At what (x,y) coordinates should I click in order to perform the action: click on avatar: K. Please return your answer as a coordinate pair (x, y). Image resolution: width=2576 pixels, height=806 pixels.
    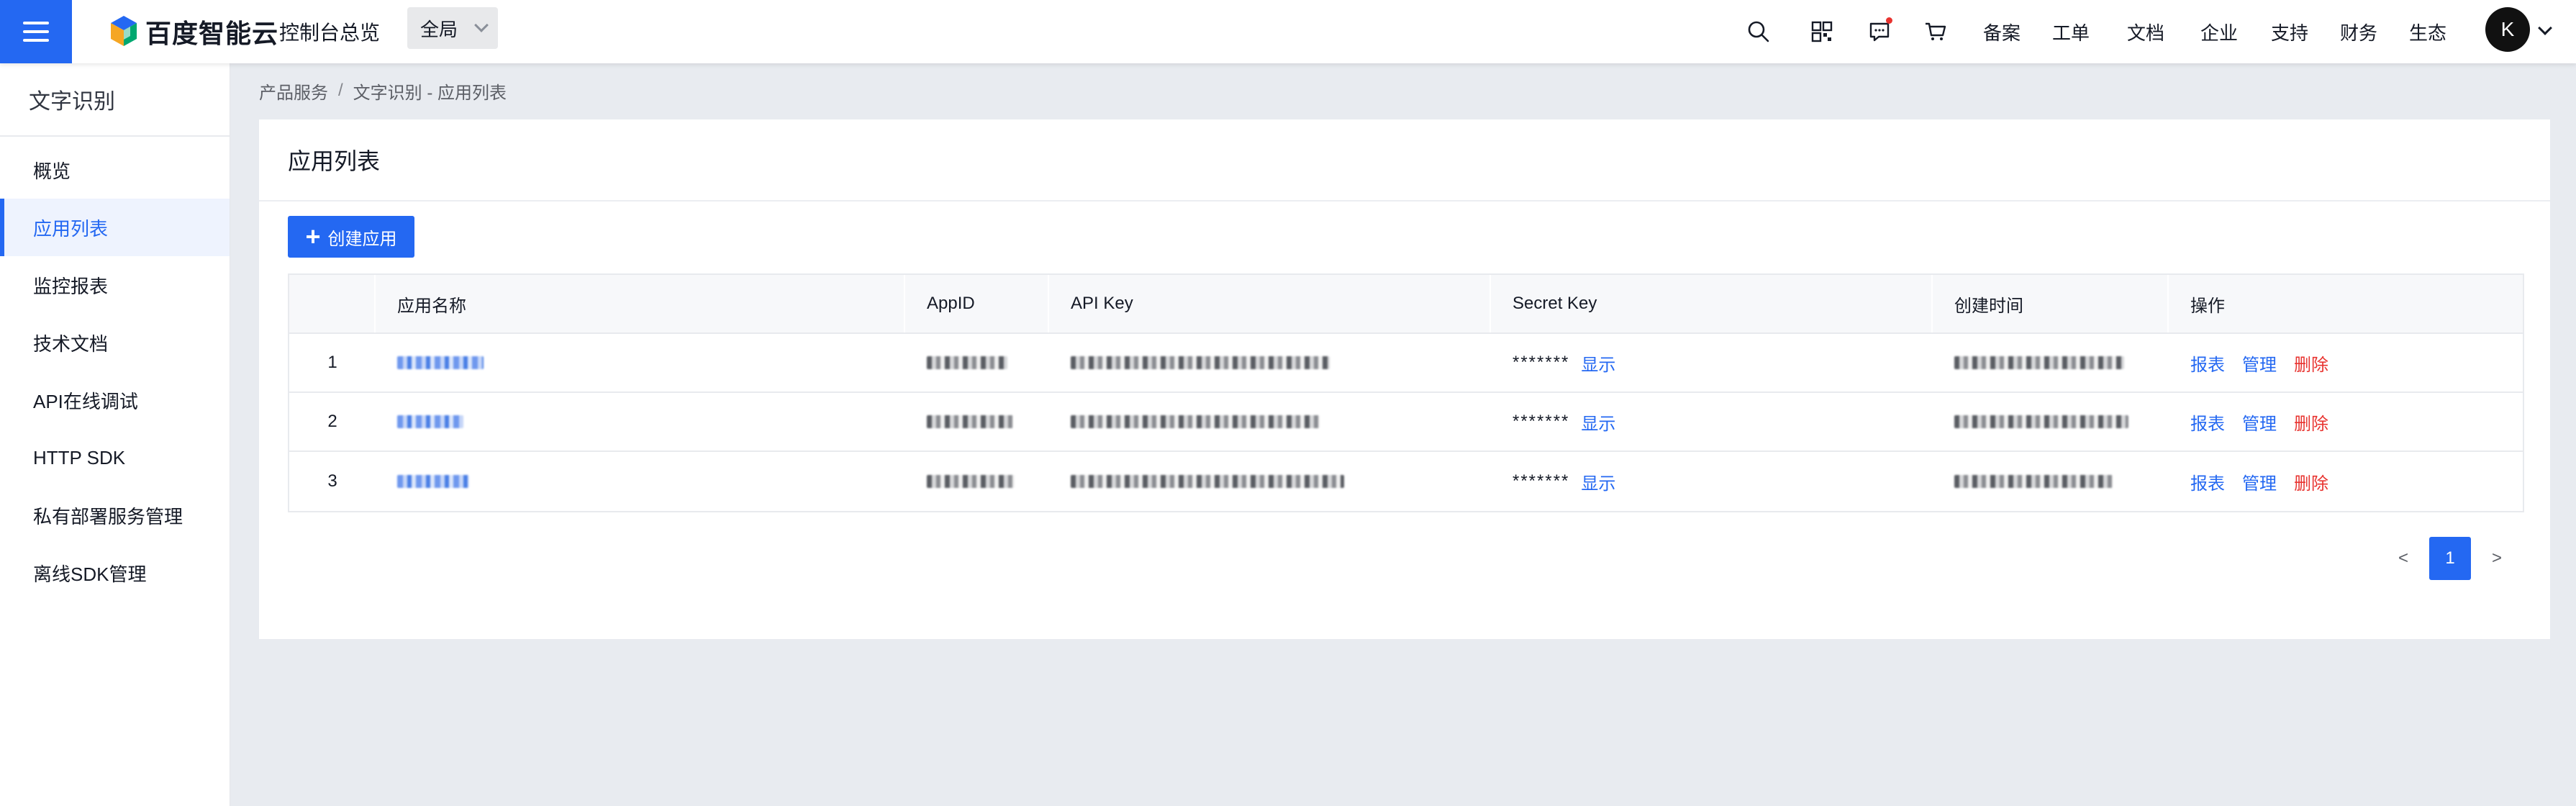
    Looking at the image, I should click on (2507, 29).